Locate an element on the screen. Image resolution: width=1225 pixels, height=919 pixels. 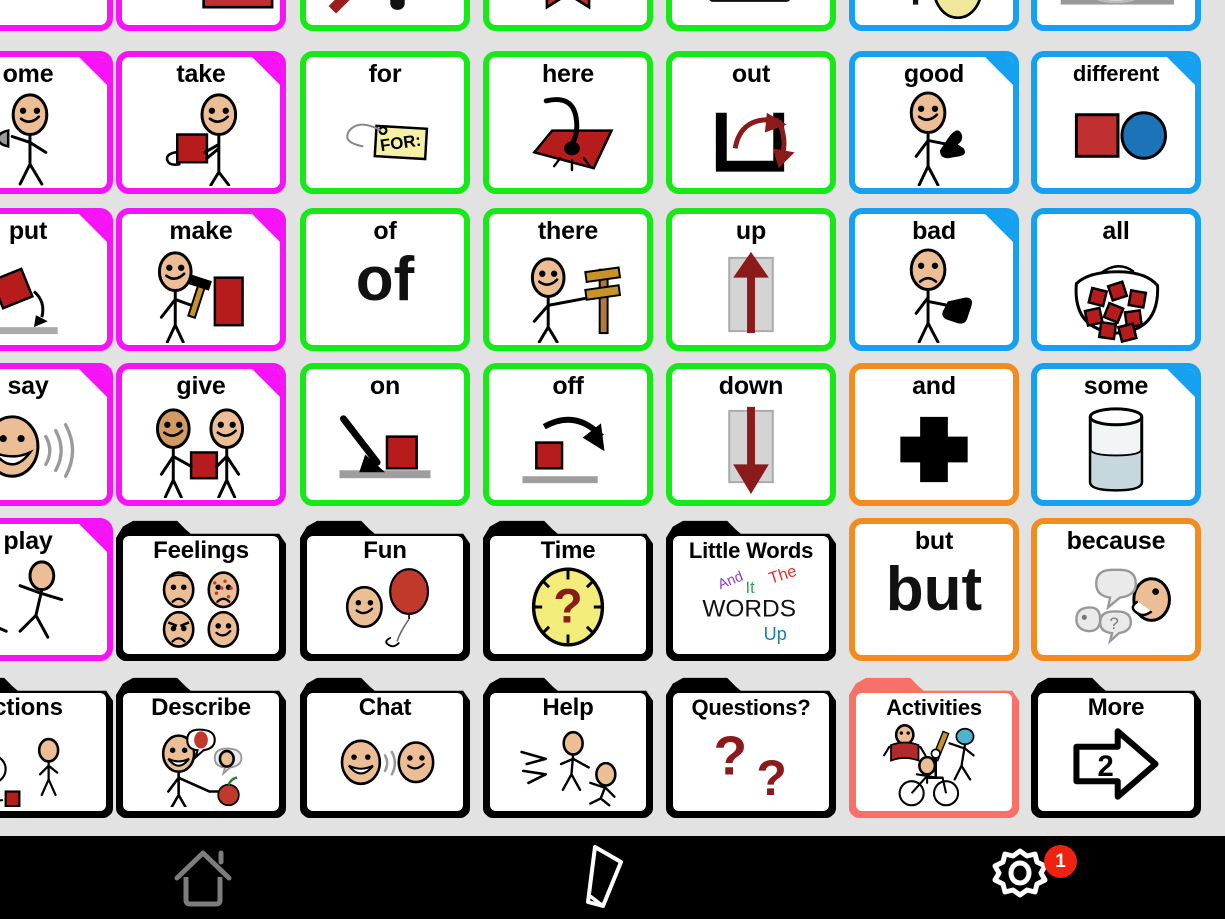
folder-button: Time? is located at coordinates (568, 590).